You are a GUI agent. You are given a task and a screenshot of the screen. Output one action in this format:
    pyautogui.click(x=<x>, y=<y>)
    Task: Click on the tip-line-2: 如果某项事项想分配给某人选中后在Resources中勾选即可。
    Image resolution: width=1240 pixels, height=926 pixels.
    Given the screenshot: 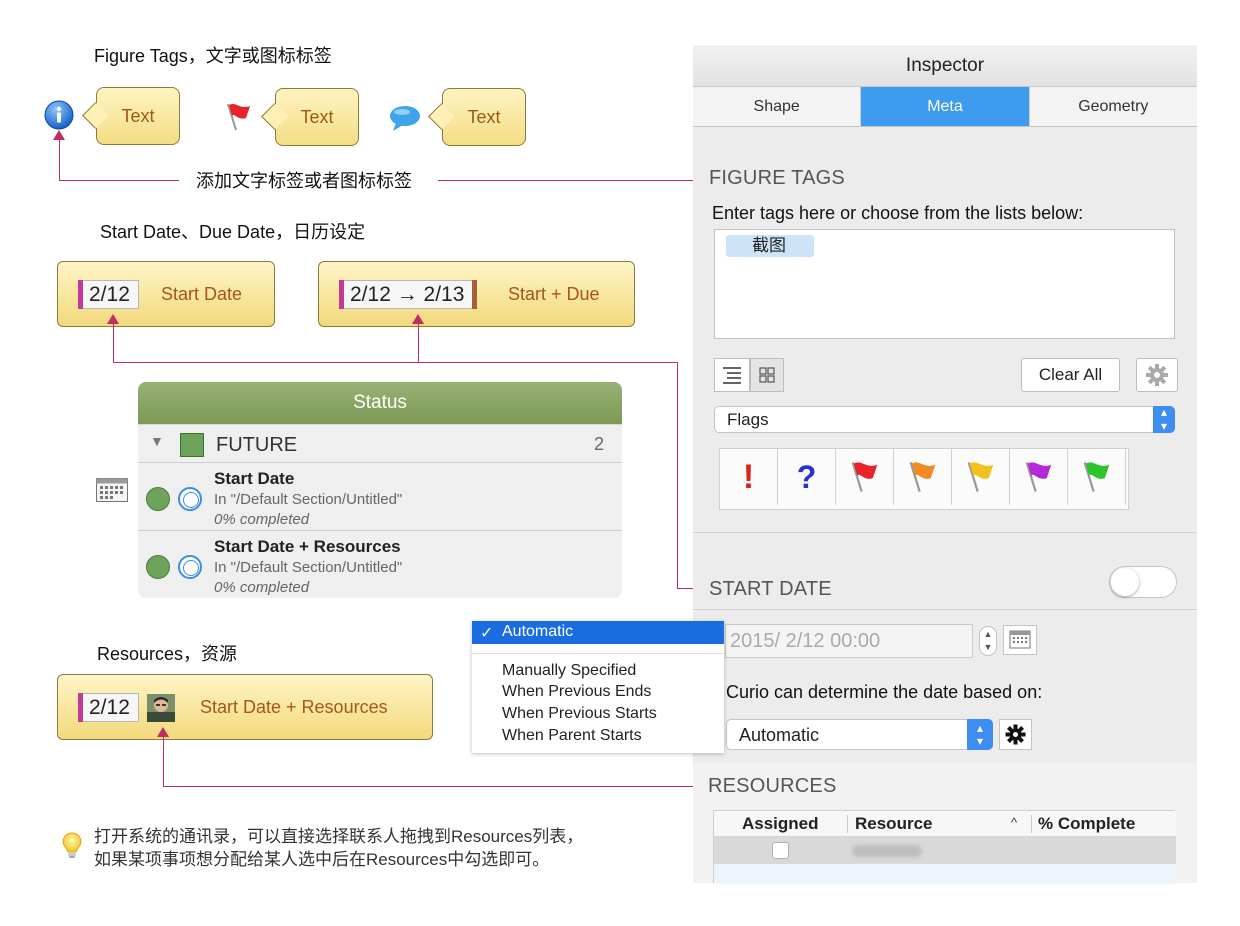 What is the action you would take?
    pyautogui.click(x=322, y=859)
    